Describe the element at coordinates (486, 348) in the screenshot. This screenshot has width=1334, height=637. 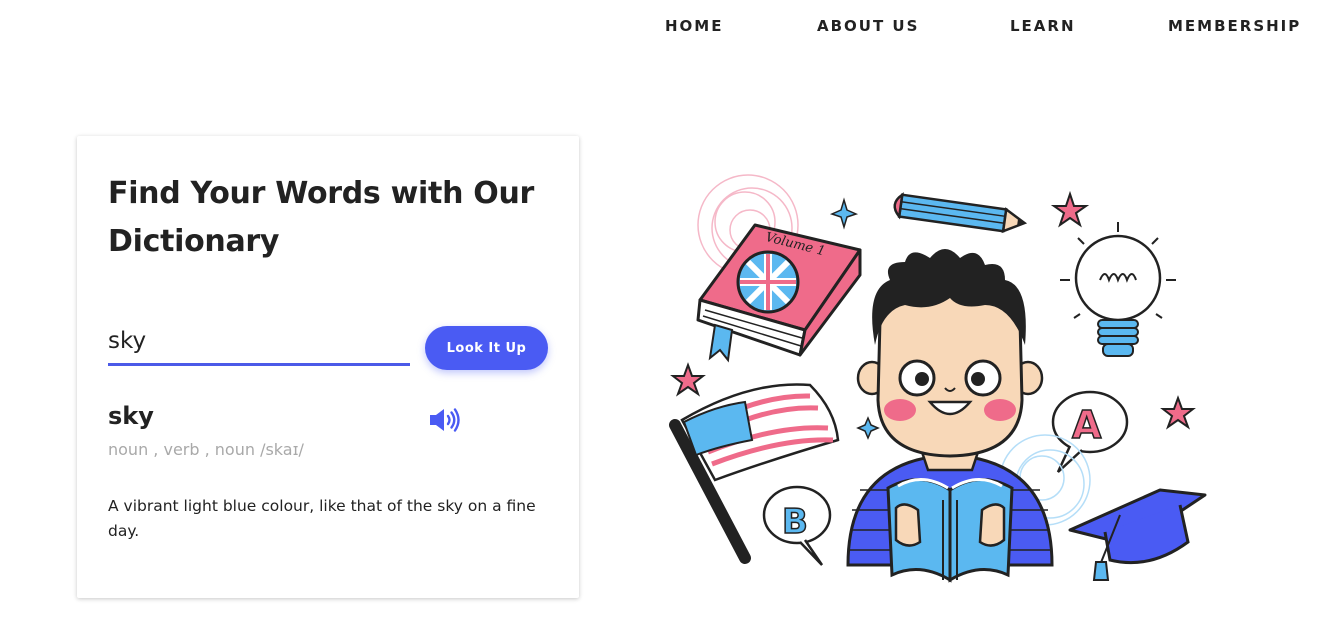
I see `look-it-up-button: Look It Up` at that location.